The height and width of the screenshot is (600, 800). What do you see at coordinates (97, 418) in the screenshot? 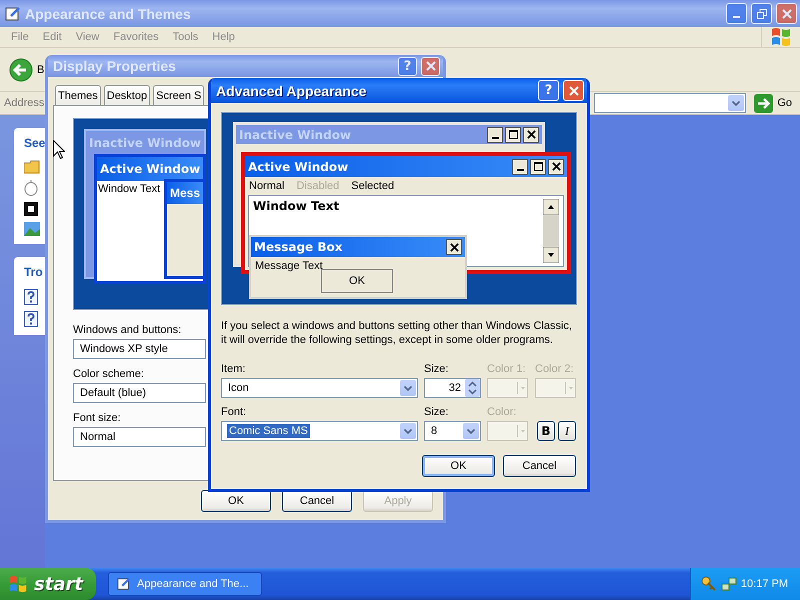
I see `field-label: Font size:` at bounding box center [97, 418].